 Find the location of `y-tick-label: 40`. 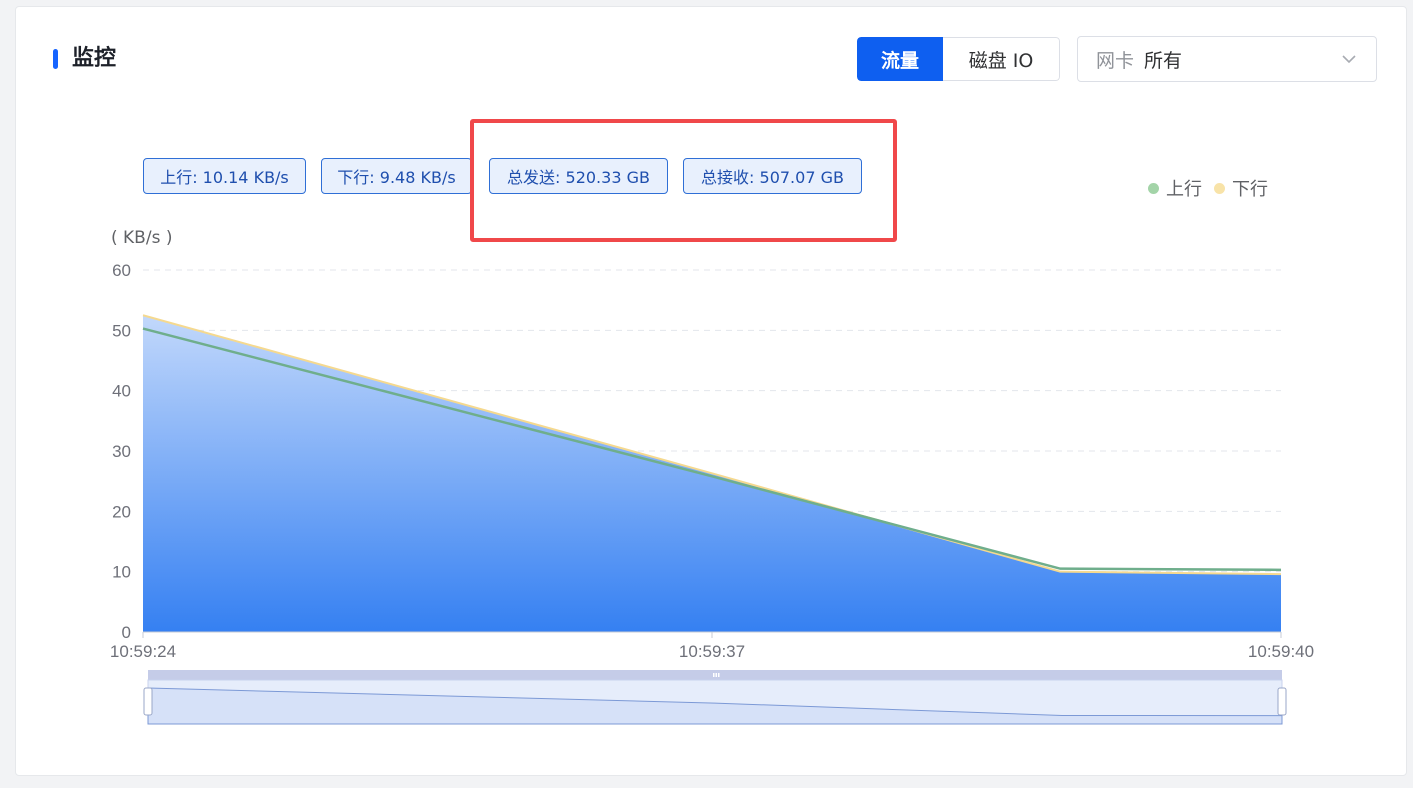

y-tick-label: 40 is located at coordinates (121, 391).